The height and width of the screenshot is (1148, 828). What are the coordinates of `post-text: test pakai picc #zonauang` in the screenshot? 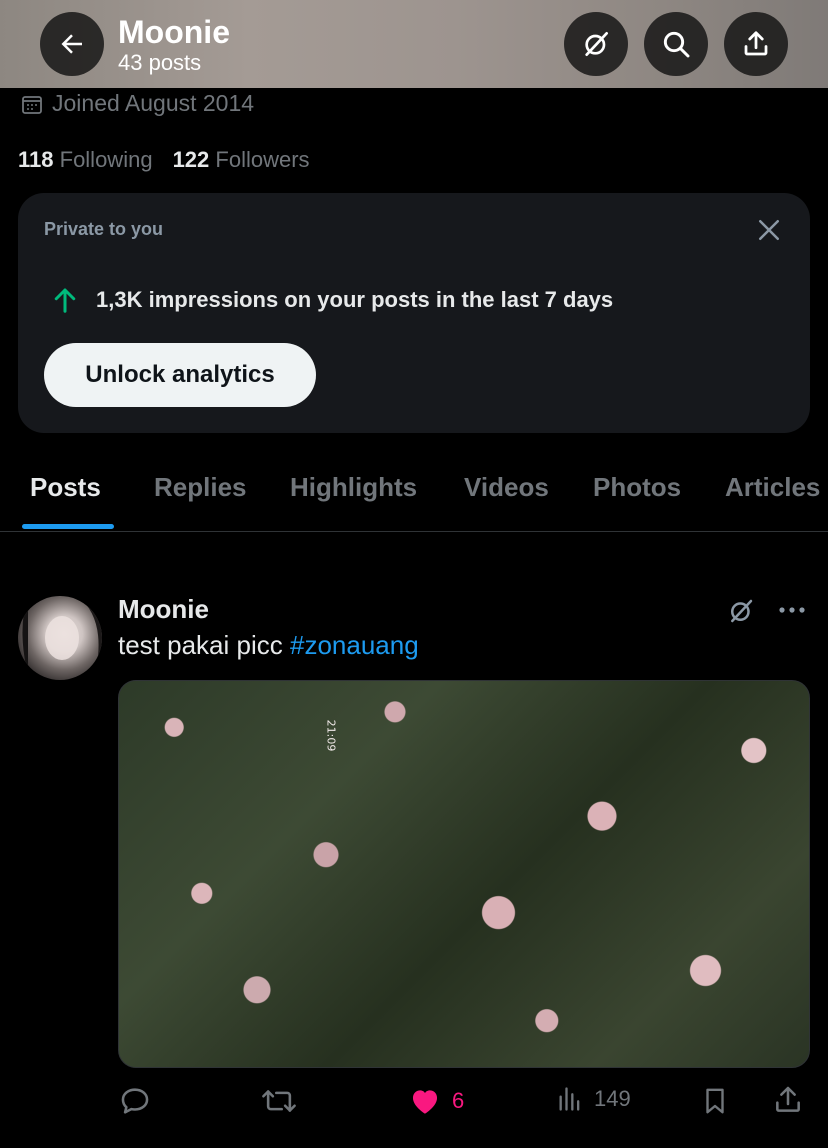 It's located at (268, 645).